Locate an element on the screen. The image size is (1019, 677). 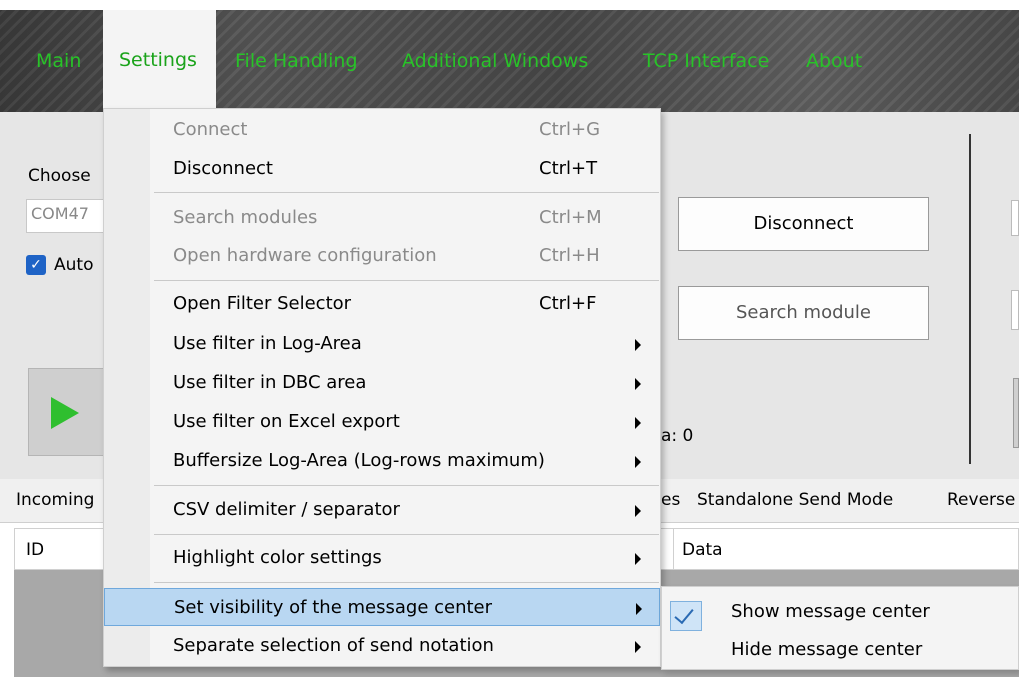
message-center-submenu: Show message center Hide message center is located at coordinates (840, 628).